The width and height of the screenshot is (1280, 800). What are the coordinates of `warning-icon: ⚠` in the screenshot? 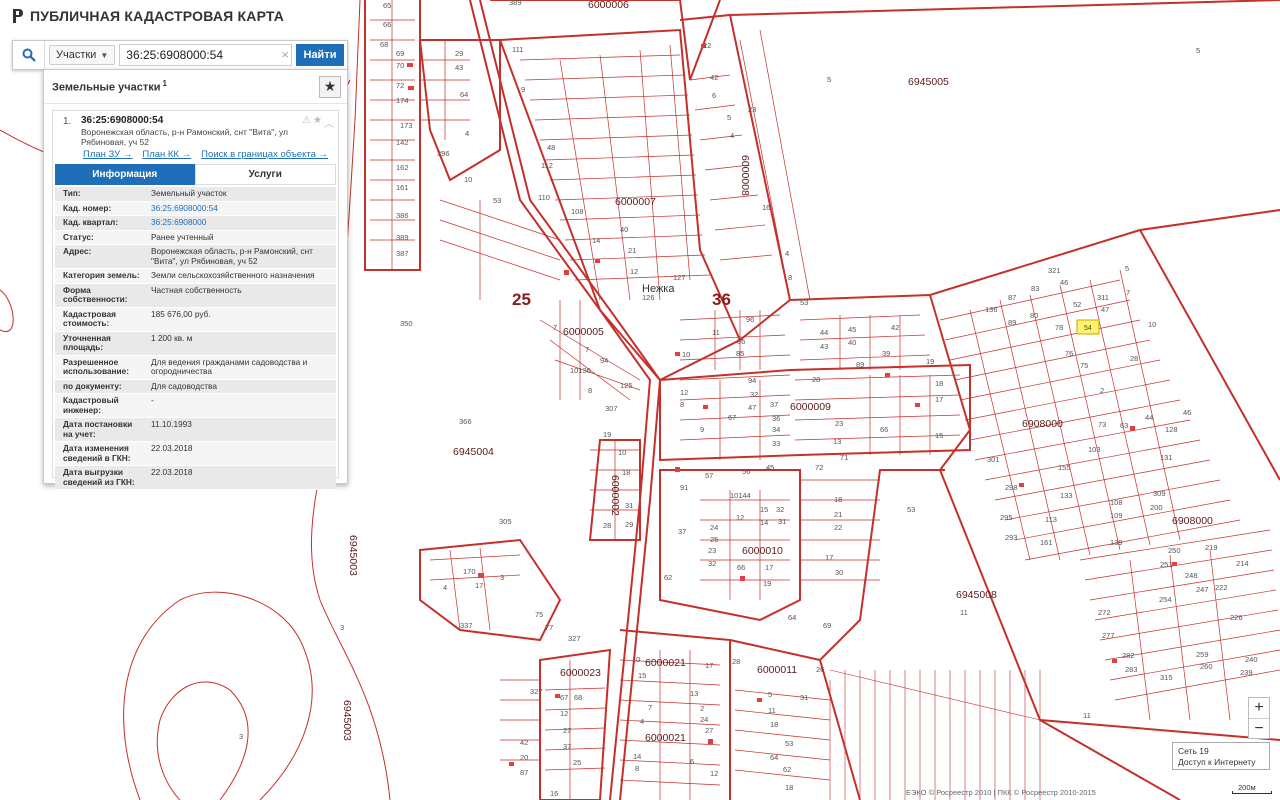 It's located at (306, 122).